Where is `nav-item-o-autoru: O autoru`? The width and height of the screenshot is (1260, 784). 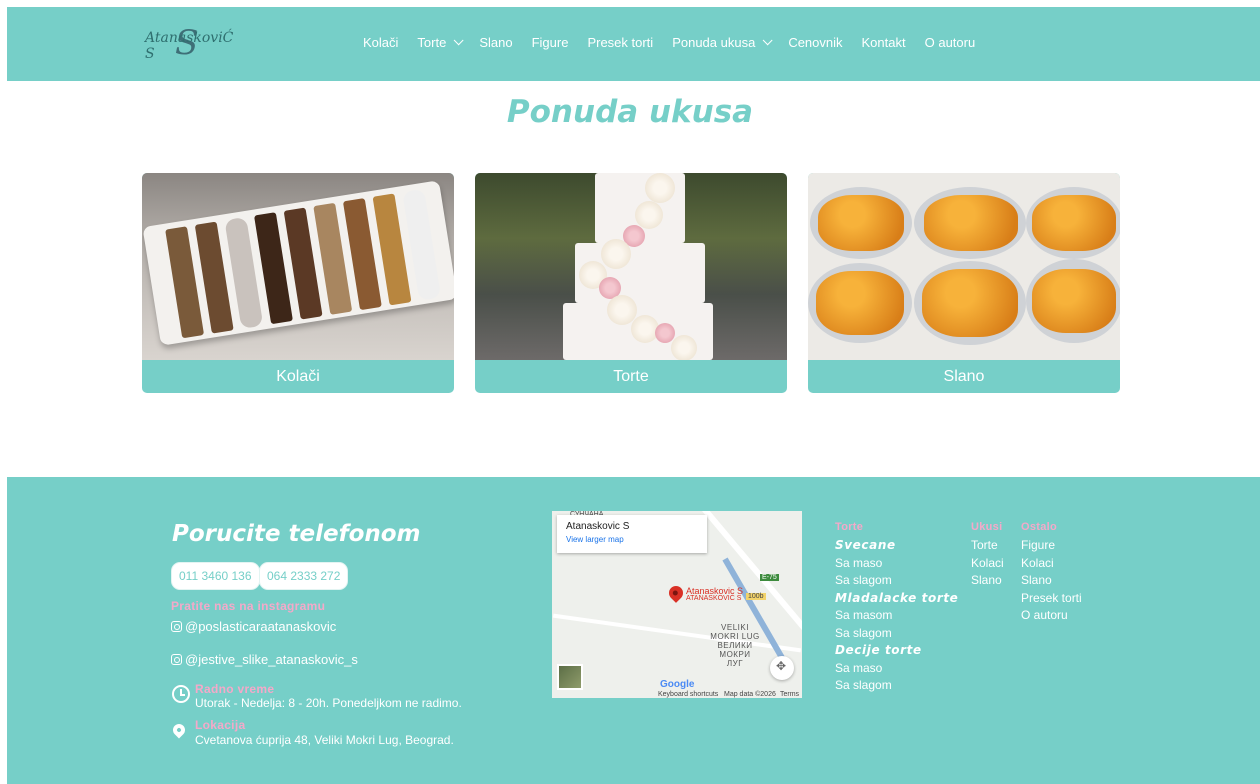 nav-item-o-autoru: O autoru is located at coordinates (950, 42).